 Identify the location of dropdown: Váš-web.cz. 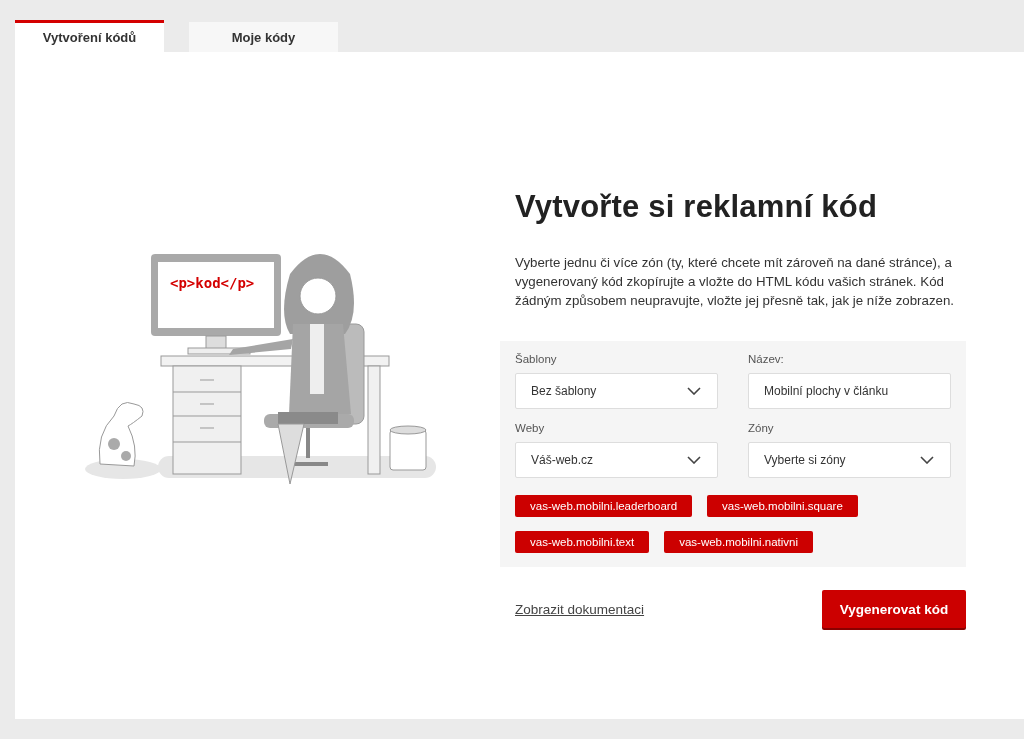
(616, 460).